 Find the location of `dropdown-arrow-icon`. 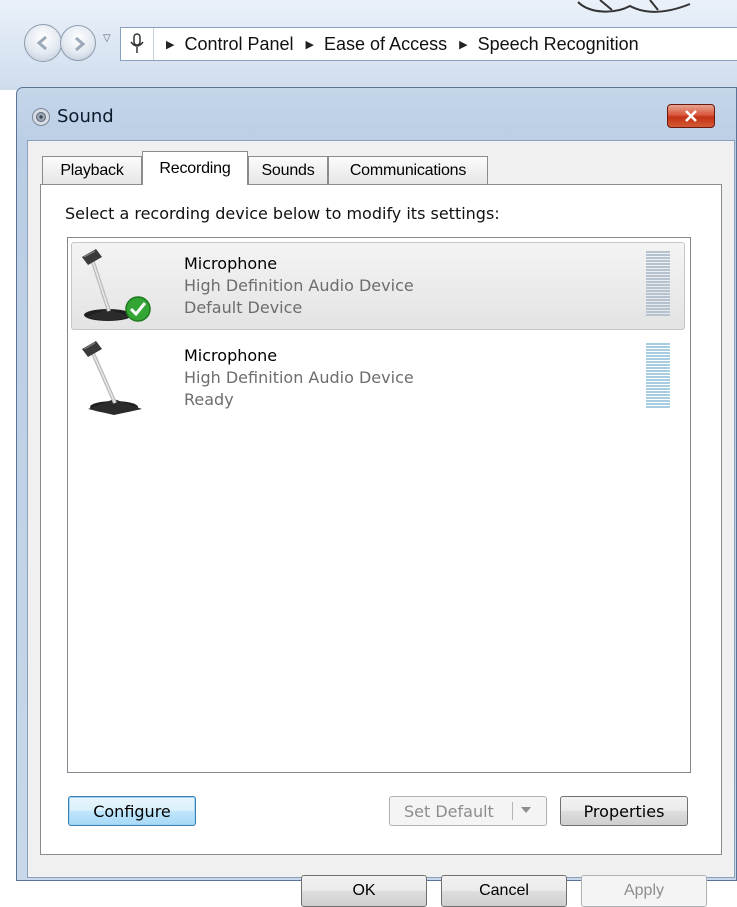

dropdown-arrow-icon is located at coordinates (526, 810).